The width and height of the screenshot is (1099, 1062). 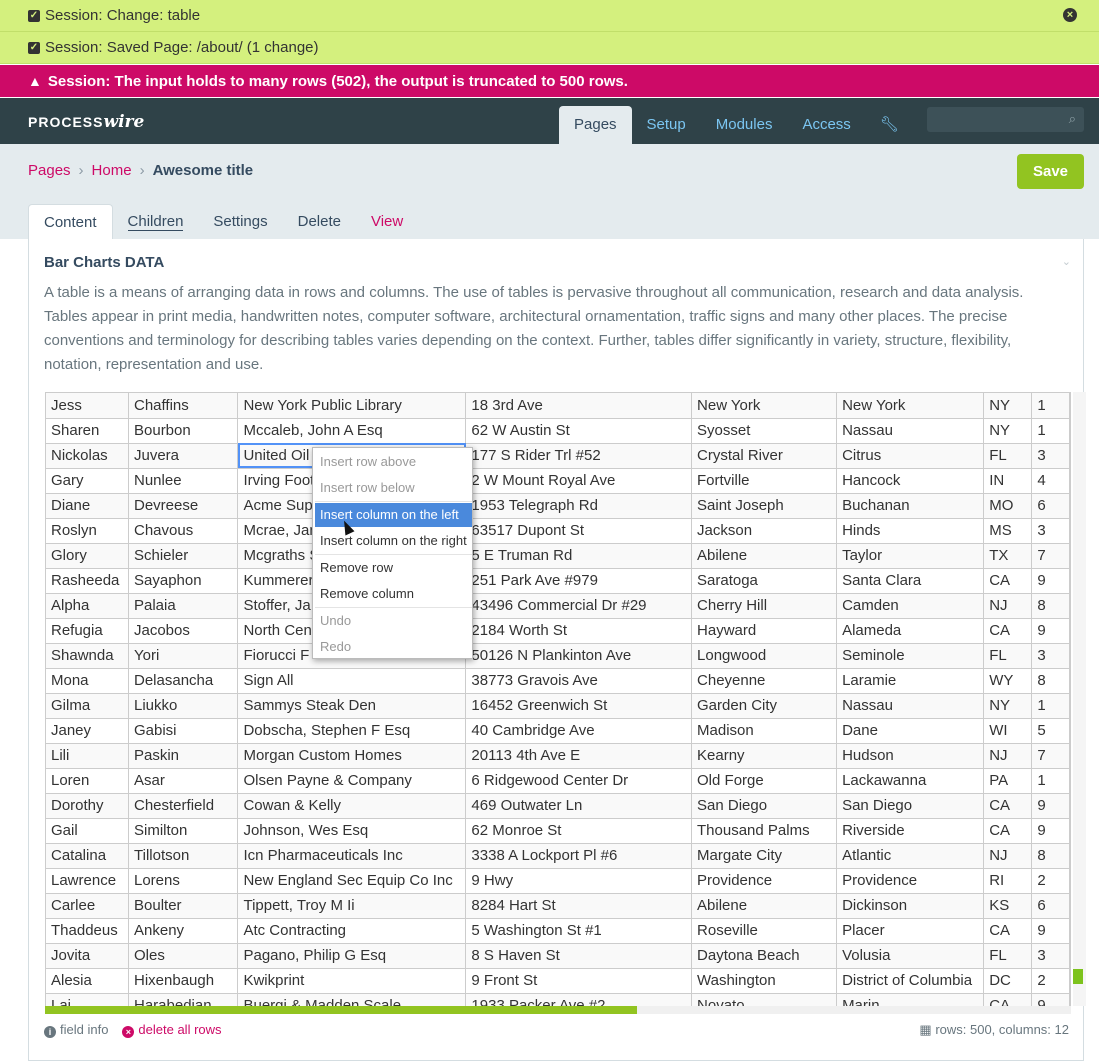 I want to click on table-cell: 5, so click(x=1050, y=731).